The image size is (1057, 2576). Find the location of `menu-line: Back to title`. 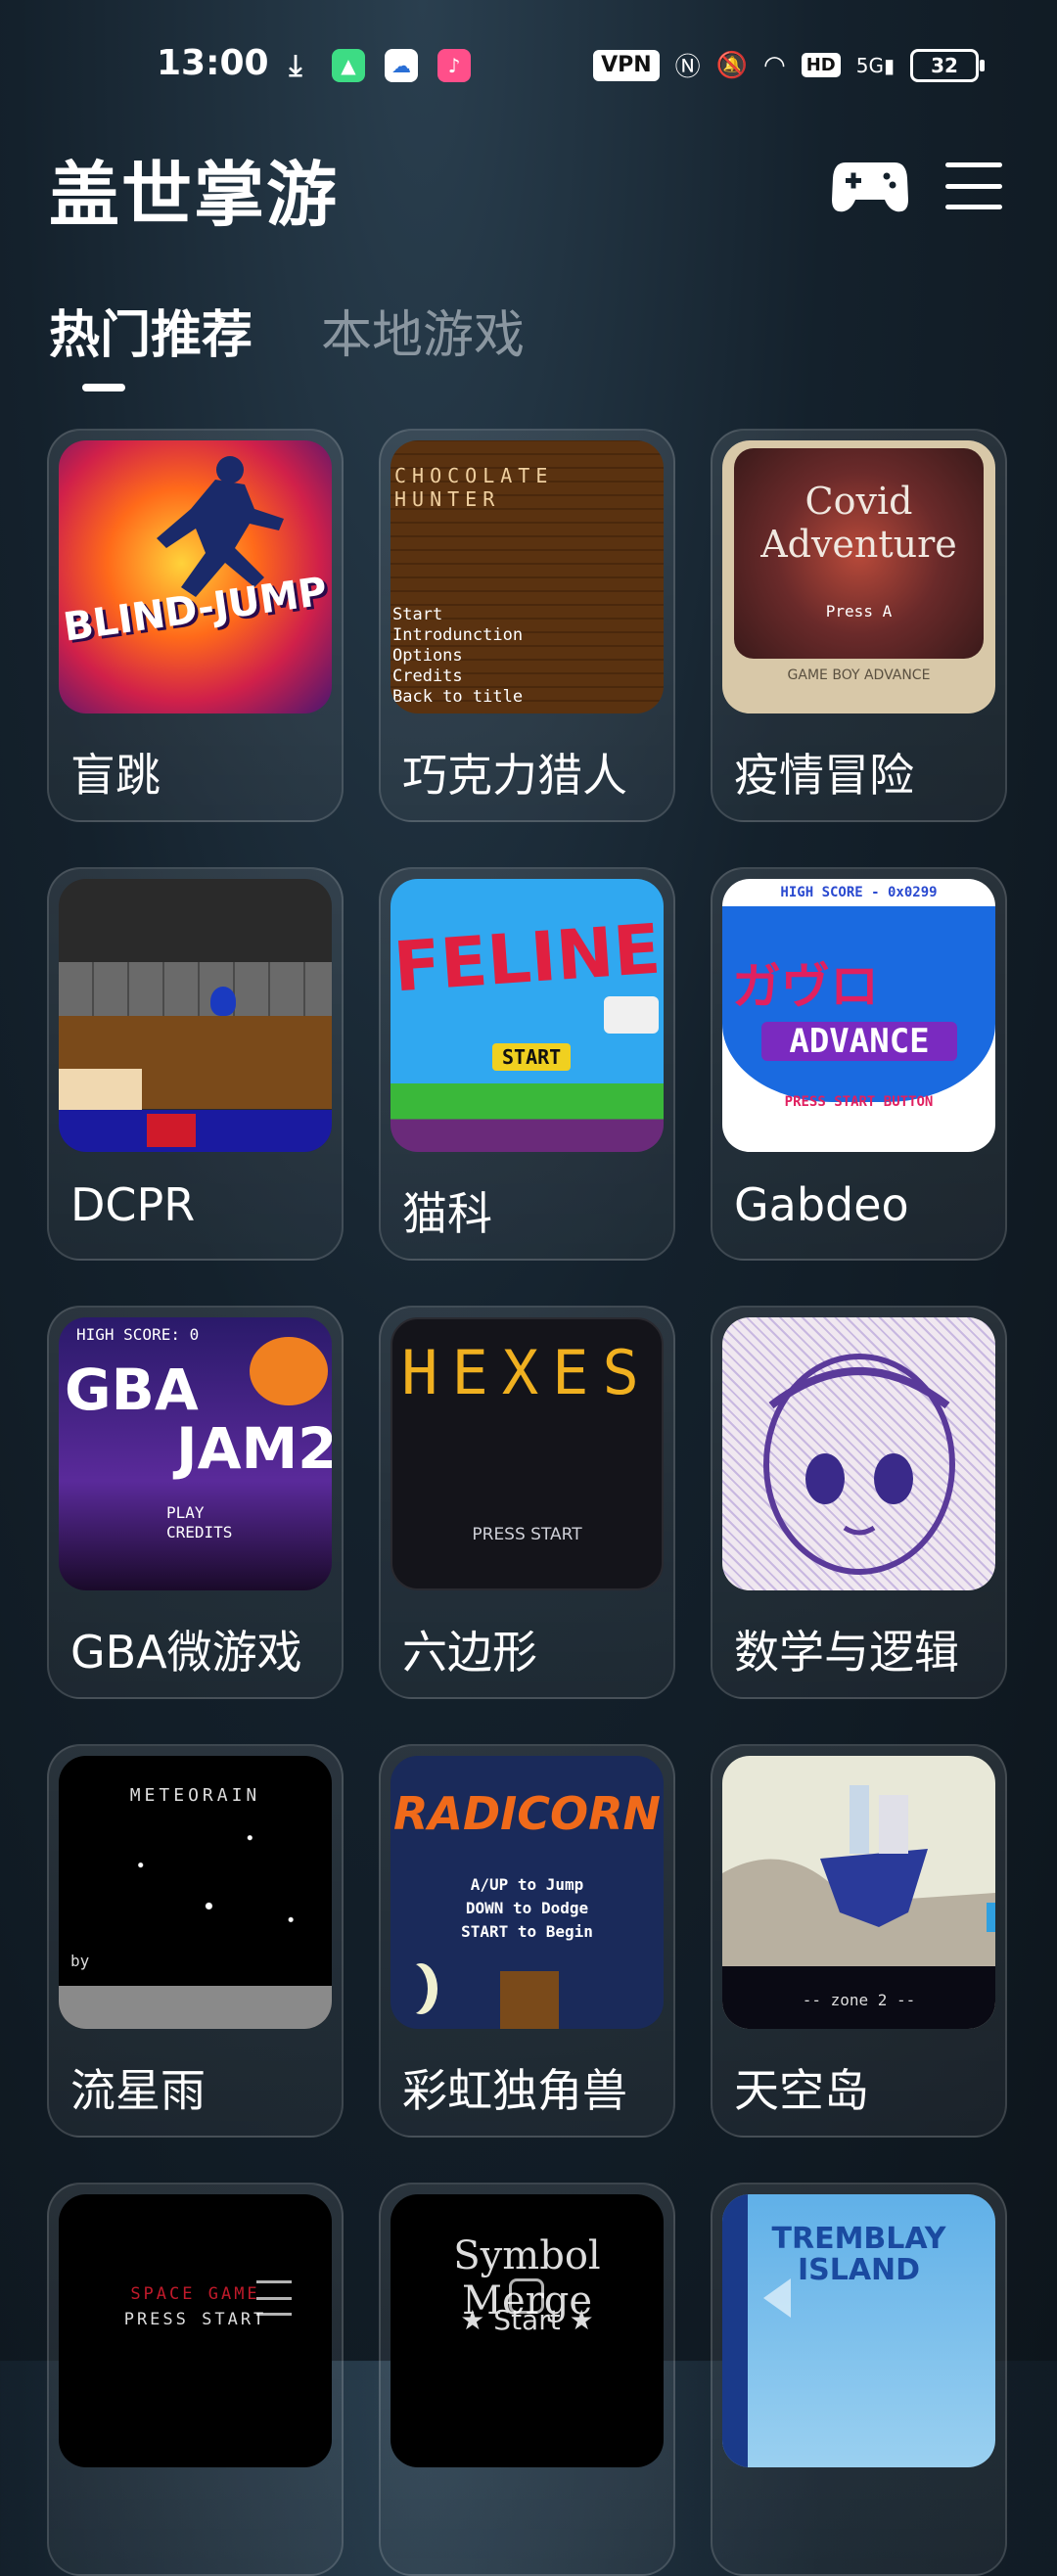

menu-line: Back to title is located at coordinates (458, 697).